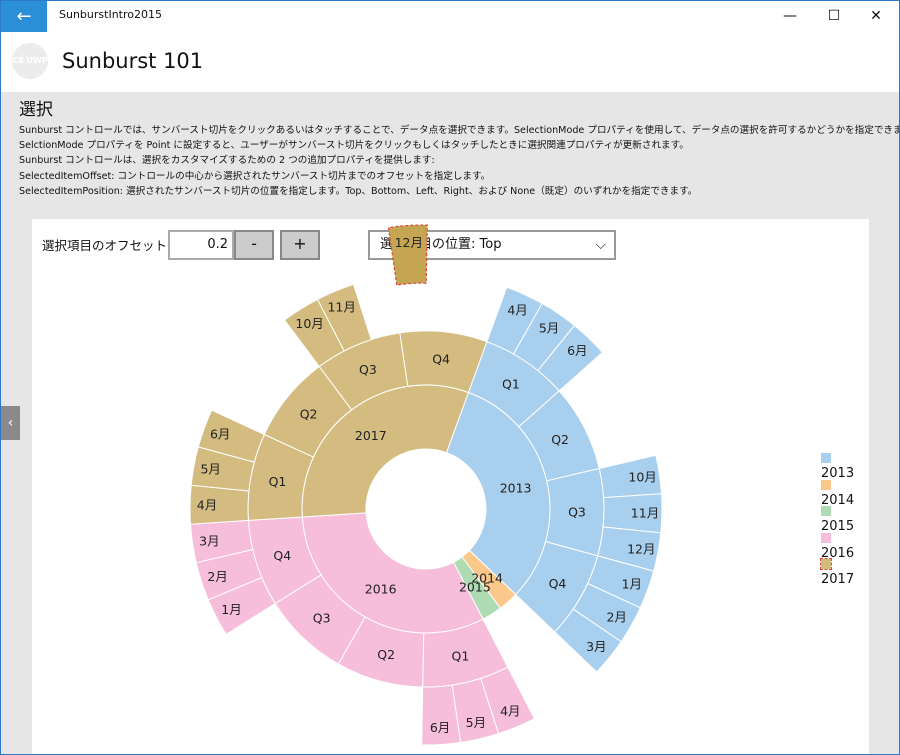 This screenshot has width=900, height=755. I want to click on close-icon: ✕, so click(876, 16).